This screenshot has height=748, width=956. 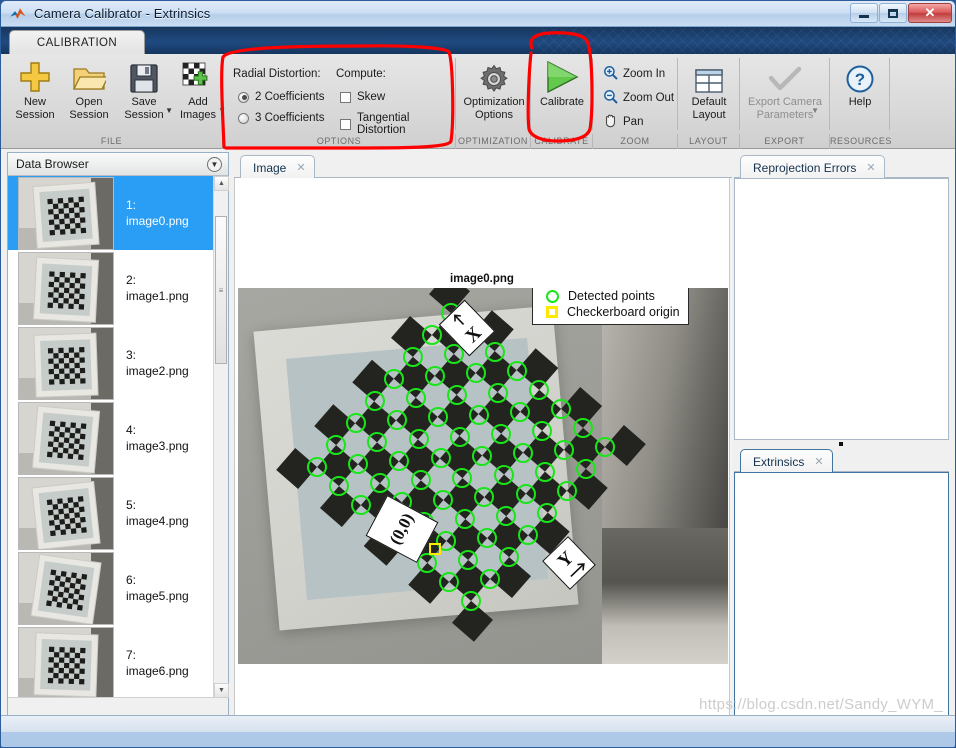 I want to click on save-session-icon, so click(x=144, y=76).